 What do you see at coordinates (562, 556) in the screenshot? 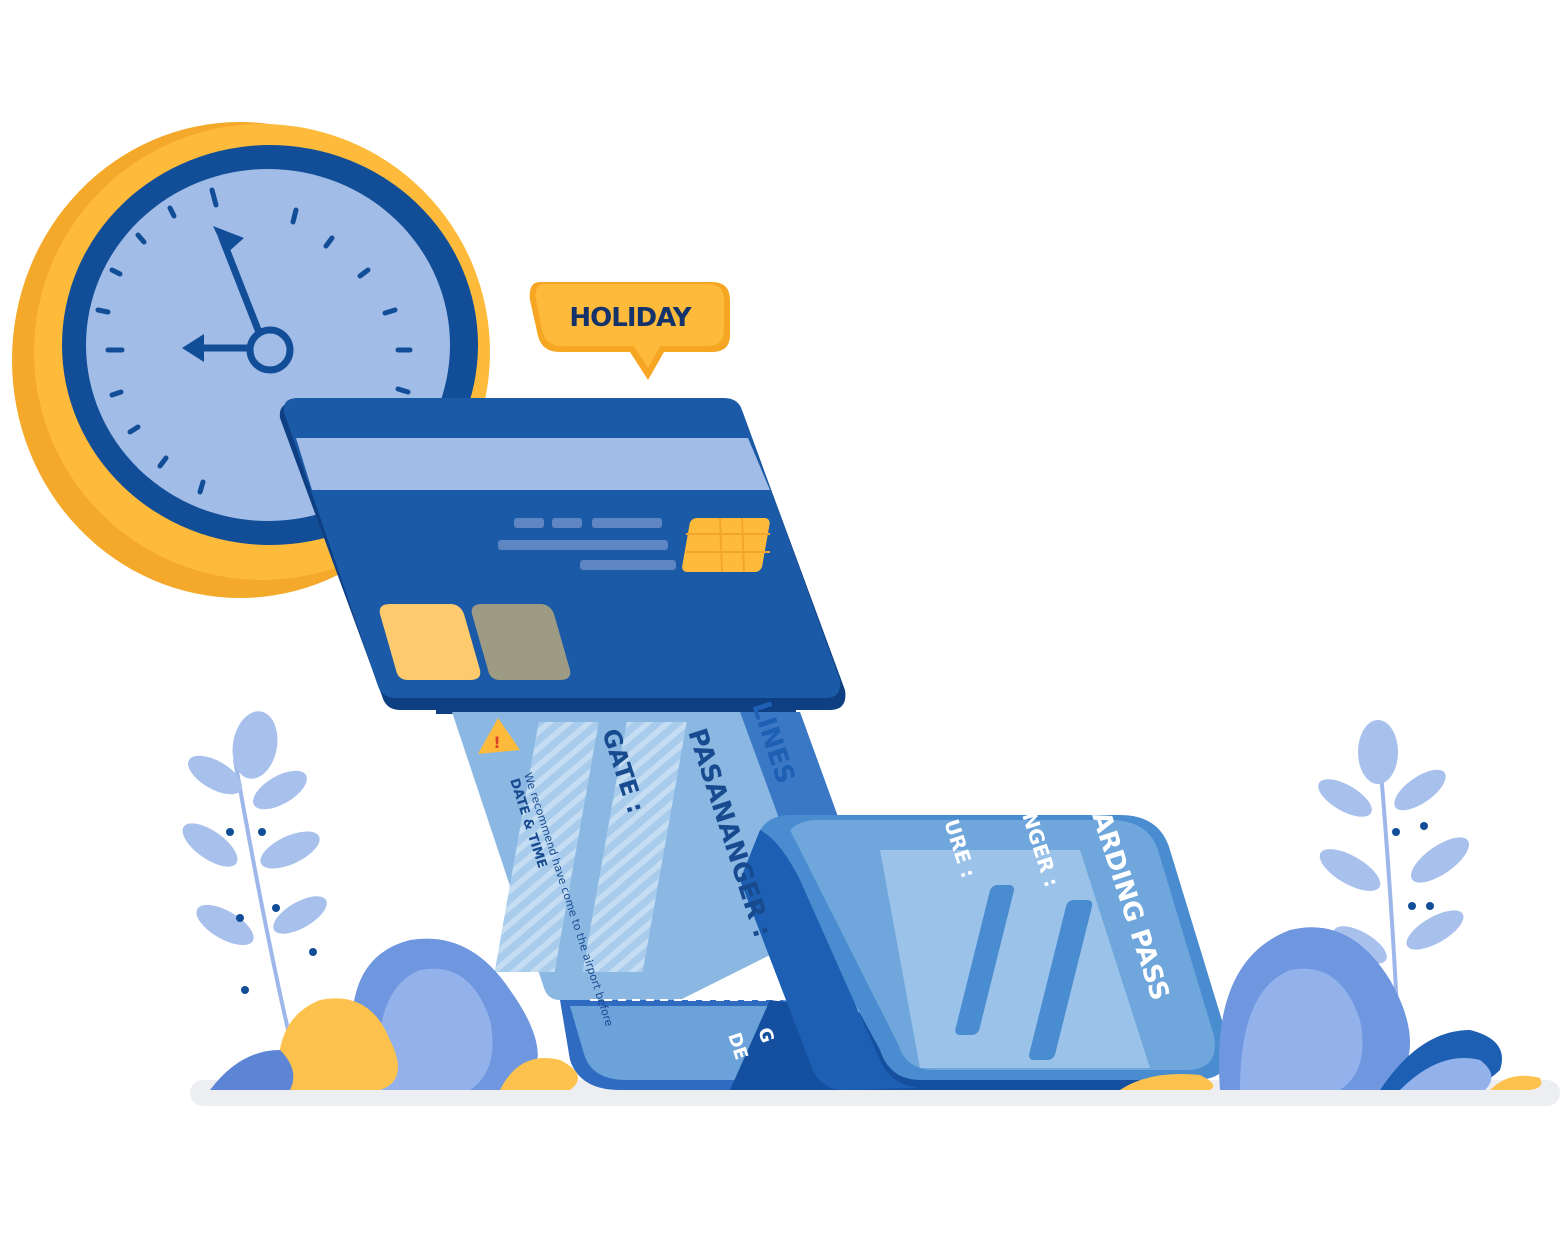
I see `credit-card` at bounding box center [562, 556].